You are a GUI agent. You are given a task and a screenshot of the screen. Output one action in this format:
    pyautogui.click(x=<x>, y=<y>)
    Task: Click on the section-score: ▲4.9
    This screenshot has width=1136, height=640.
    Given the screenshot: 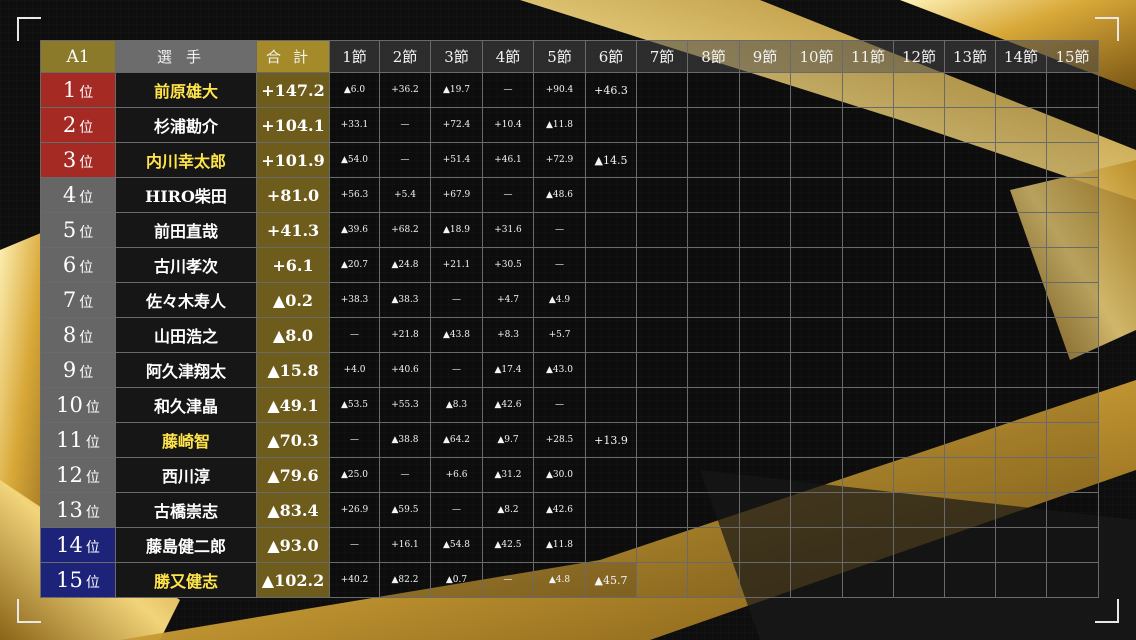 What is the action you would take?
    pyautogui.click(x=559, y=300)
    